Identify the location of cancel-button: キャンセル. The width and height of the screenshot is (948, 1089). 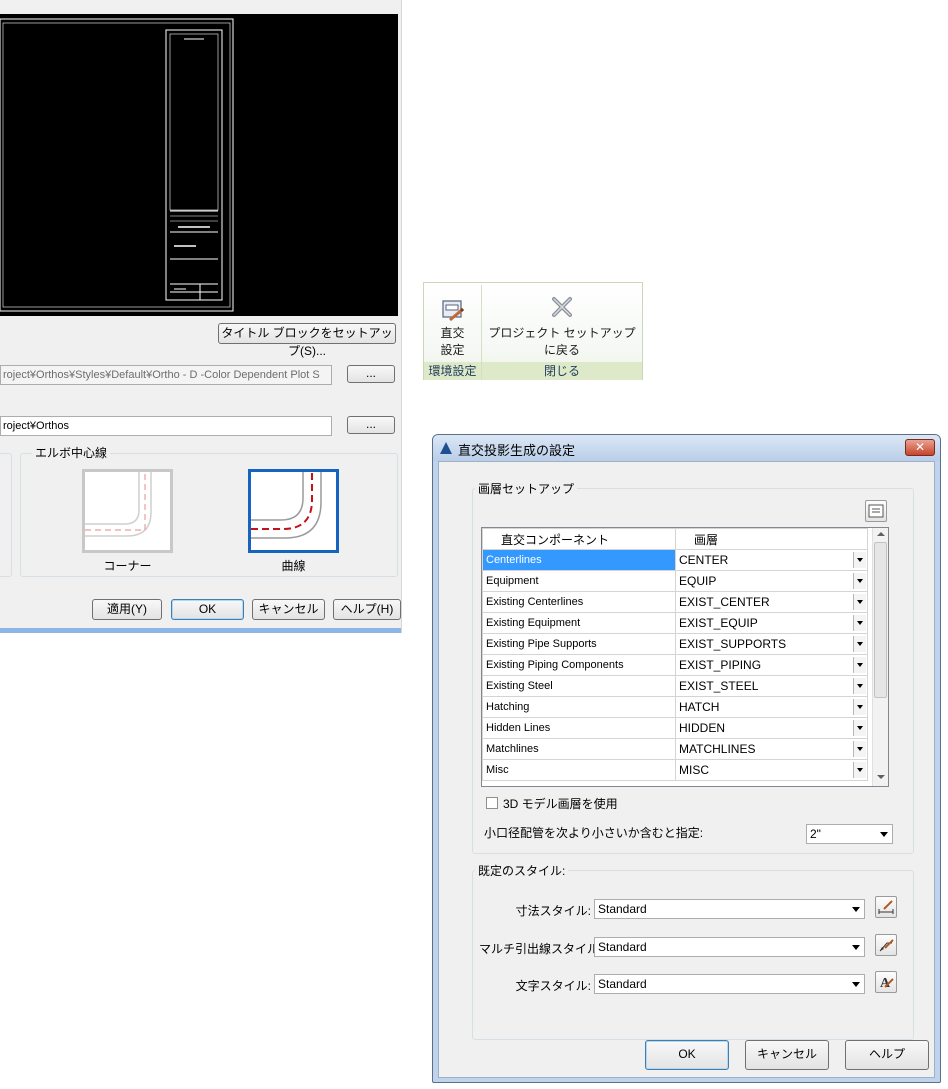
(288, 609).